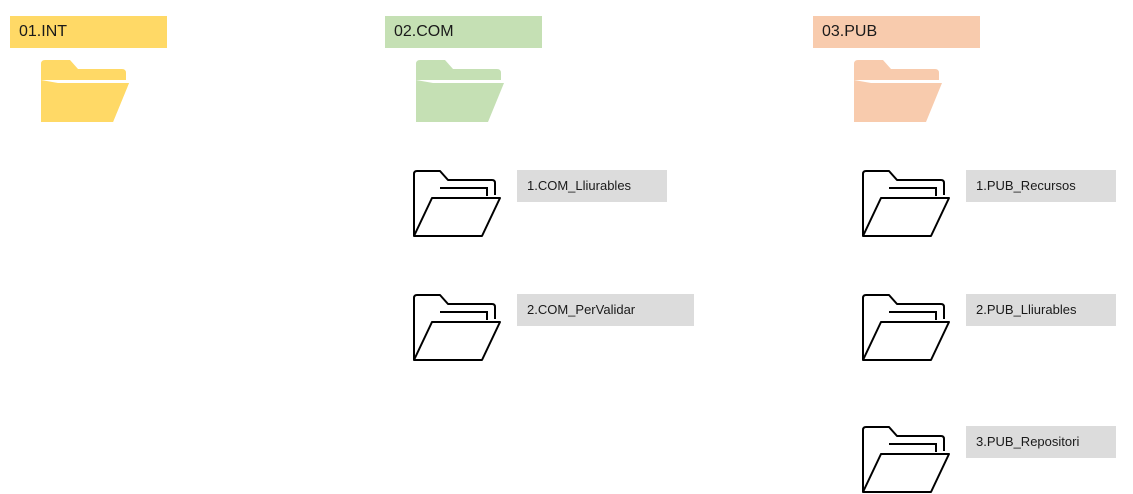 The image size is (1133, 494). What do you see at coordinates (88, 32) in the screenshot?
I see `header-int: 01.INT` at bounding box center [88, 32].